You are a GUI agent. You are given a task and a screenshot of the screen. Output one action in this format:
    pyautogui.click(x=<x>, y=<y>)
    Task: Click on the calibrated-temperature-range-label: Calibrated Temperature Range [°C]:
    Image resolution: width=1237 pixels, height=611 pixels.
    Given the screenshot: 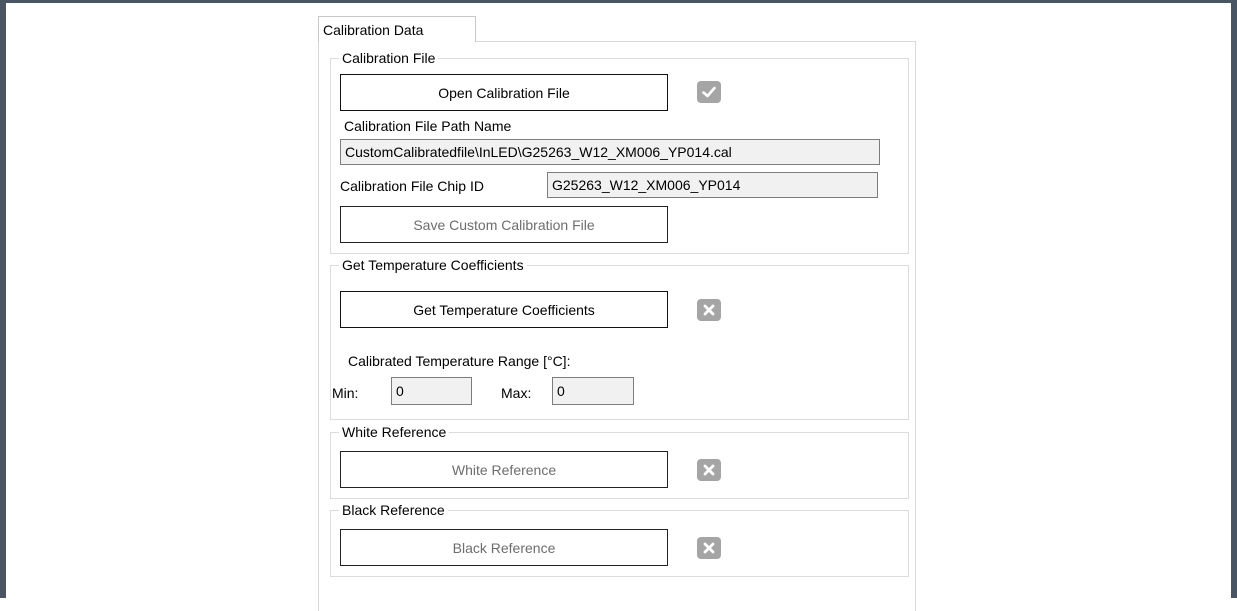 What is the action you would take?
    pyautogui.click(x=459, y=361)
    